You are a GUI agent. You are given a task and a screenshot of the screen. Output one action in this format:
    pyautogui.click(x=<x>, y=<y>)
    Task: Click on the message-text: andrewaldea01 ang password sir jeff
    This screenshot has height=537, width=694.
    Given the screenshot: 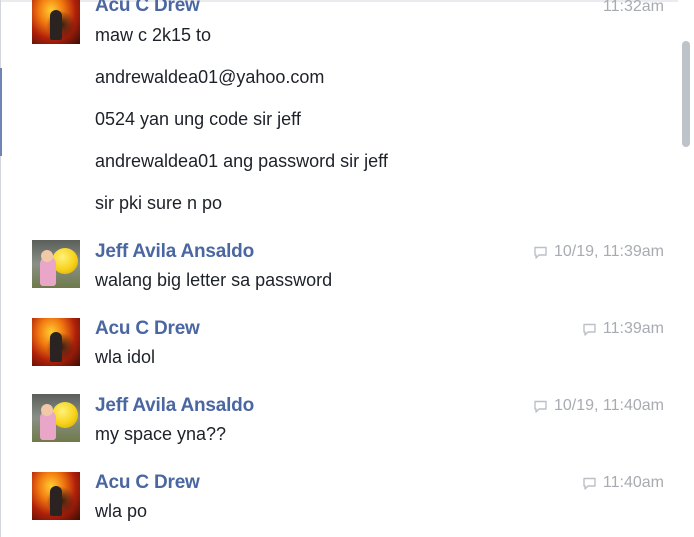 What is the action you would take?
    pyautogui.click(x=241, y=161)
    